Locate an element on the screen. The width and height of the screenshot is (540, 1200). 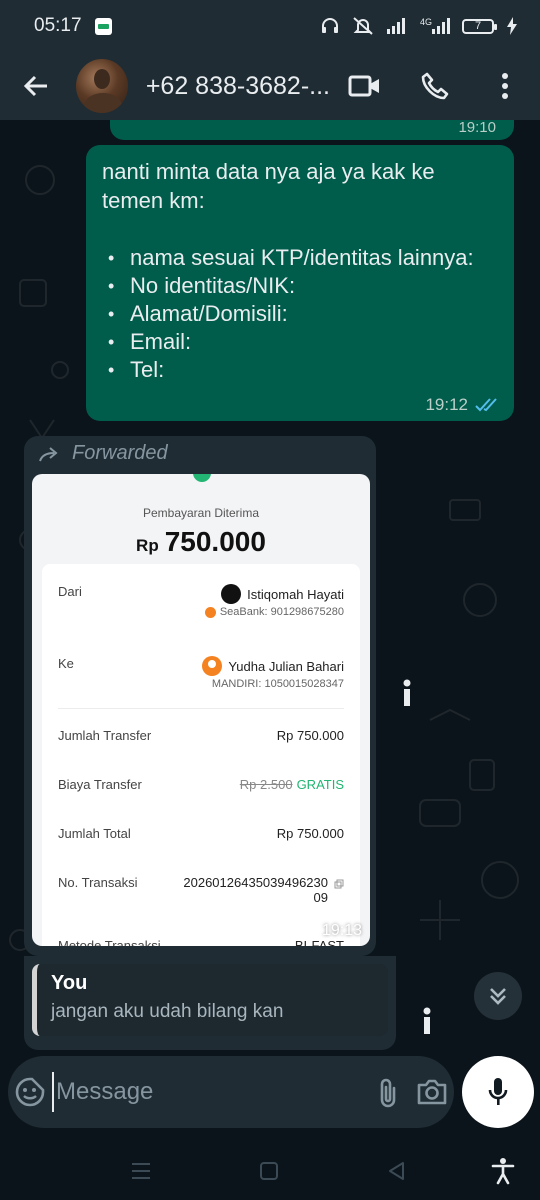
back-nav-button is located at coordinates (397, 1171).